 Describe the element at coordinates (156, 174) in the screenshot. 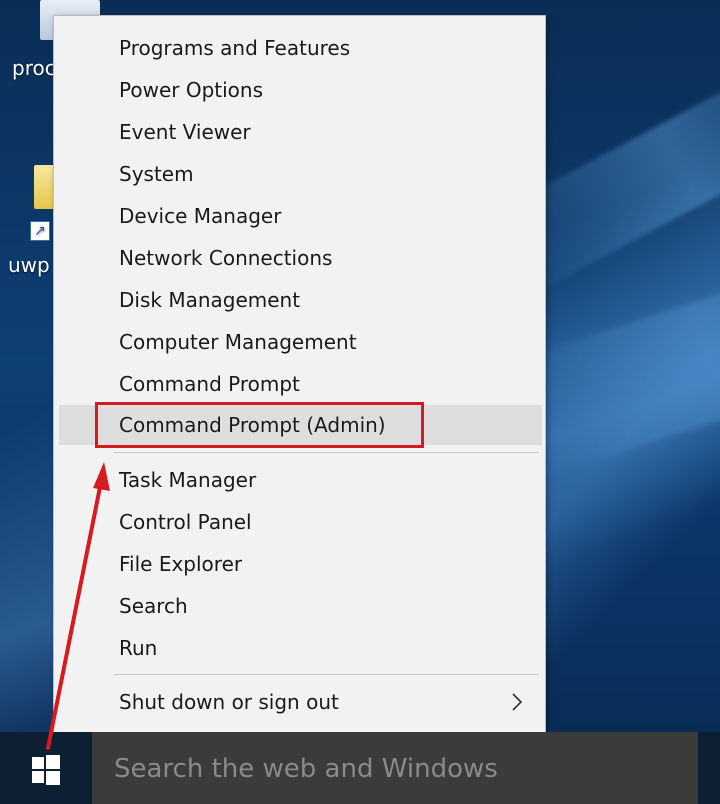

I see `menu-item-label: System` at that location.